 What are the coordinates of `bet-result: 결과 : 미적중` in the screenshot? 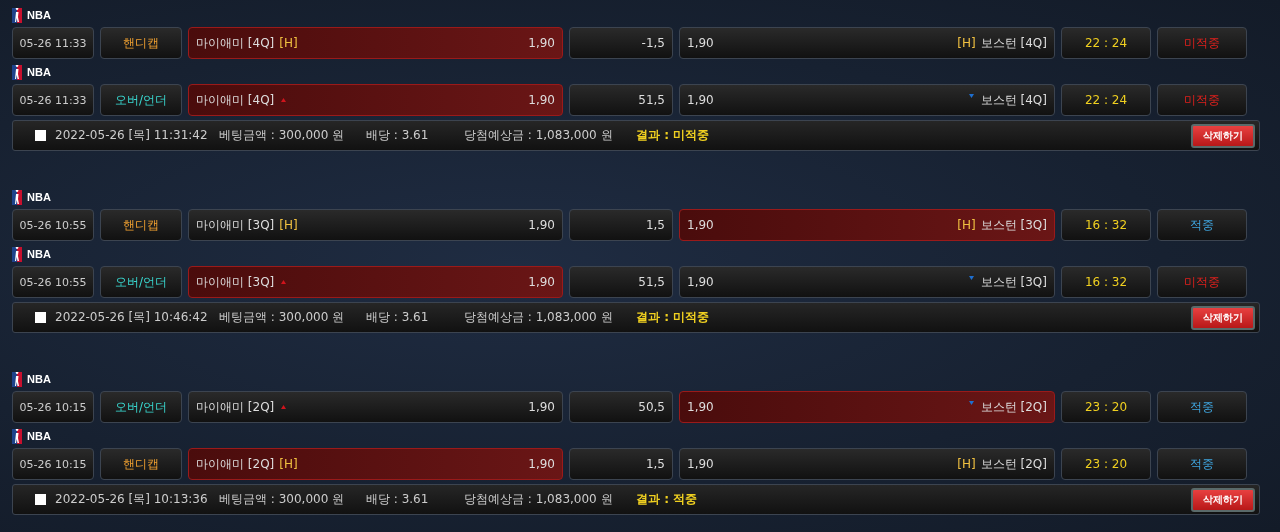 It's located at (673, 317).